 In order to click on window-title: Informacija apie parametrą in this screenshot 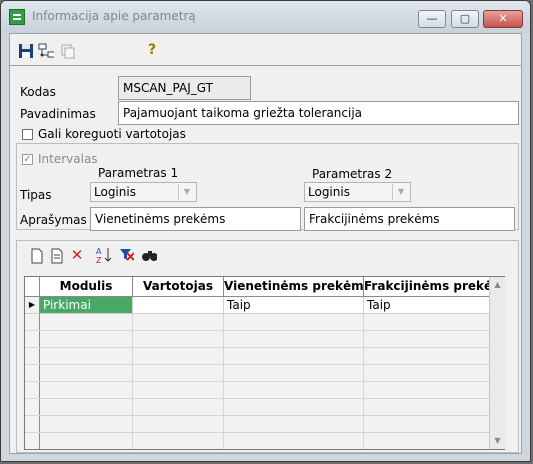, I will do `click(114, 16)`.